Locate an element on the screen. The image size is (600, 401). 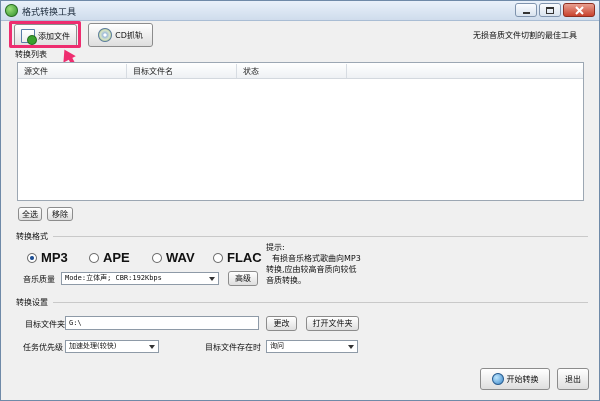
target-folder-label: 目标文件夹 is located at coordinates (45, 324).